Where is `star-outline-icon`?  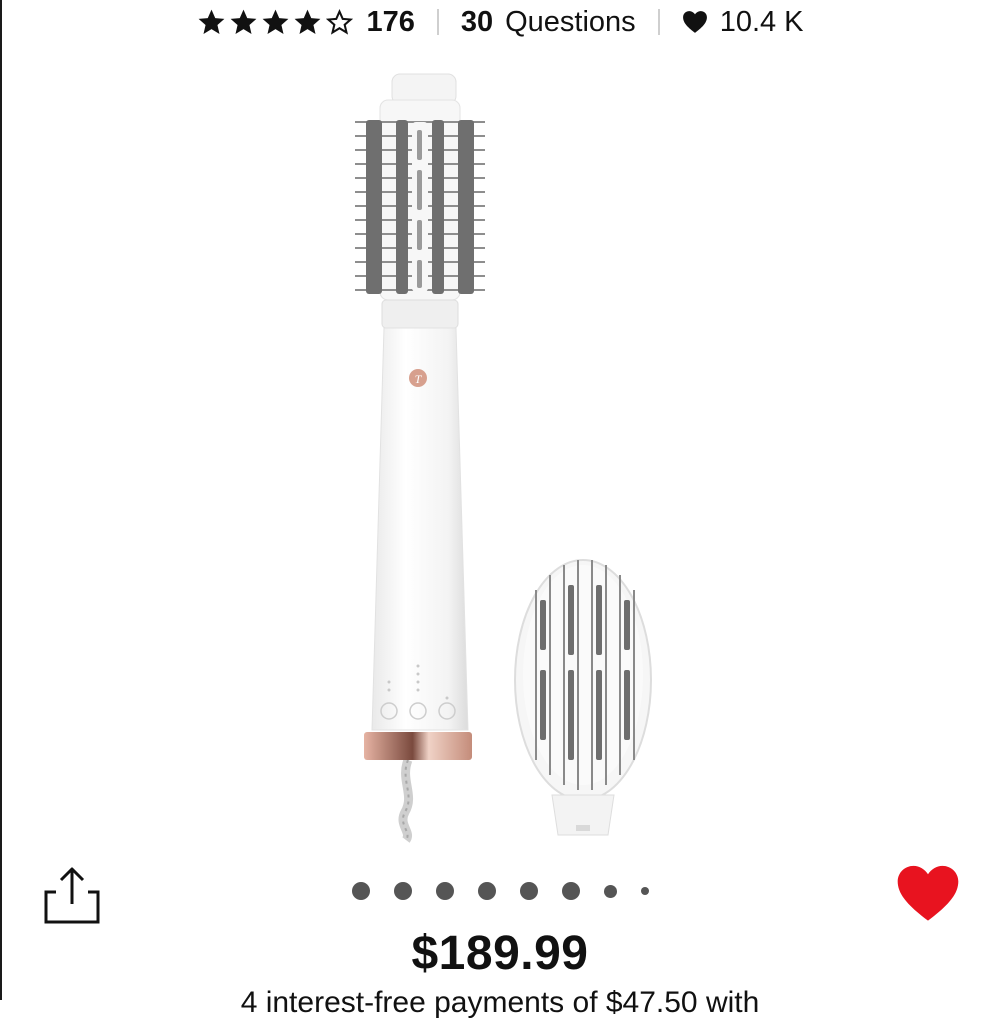
star-outline-icon is located at coordinates (340, 21).